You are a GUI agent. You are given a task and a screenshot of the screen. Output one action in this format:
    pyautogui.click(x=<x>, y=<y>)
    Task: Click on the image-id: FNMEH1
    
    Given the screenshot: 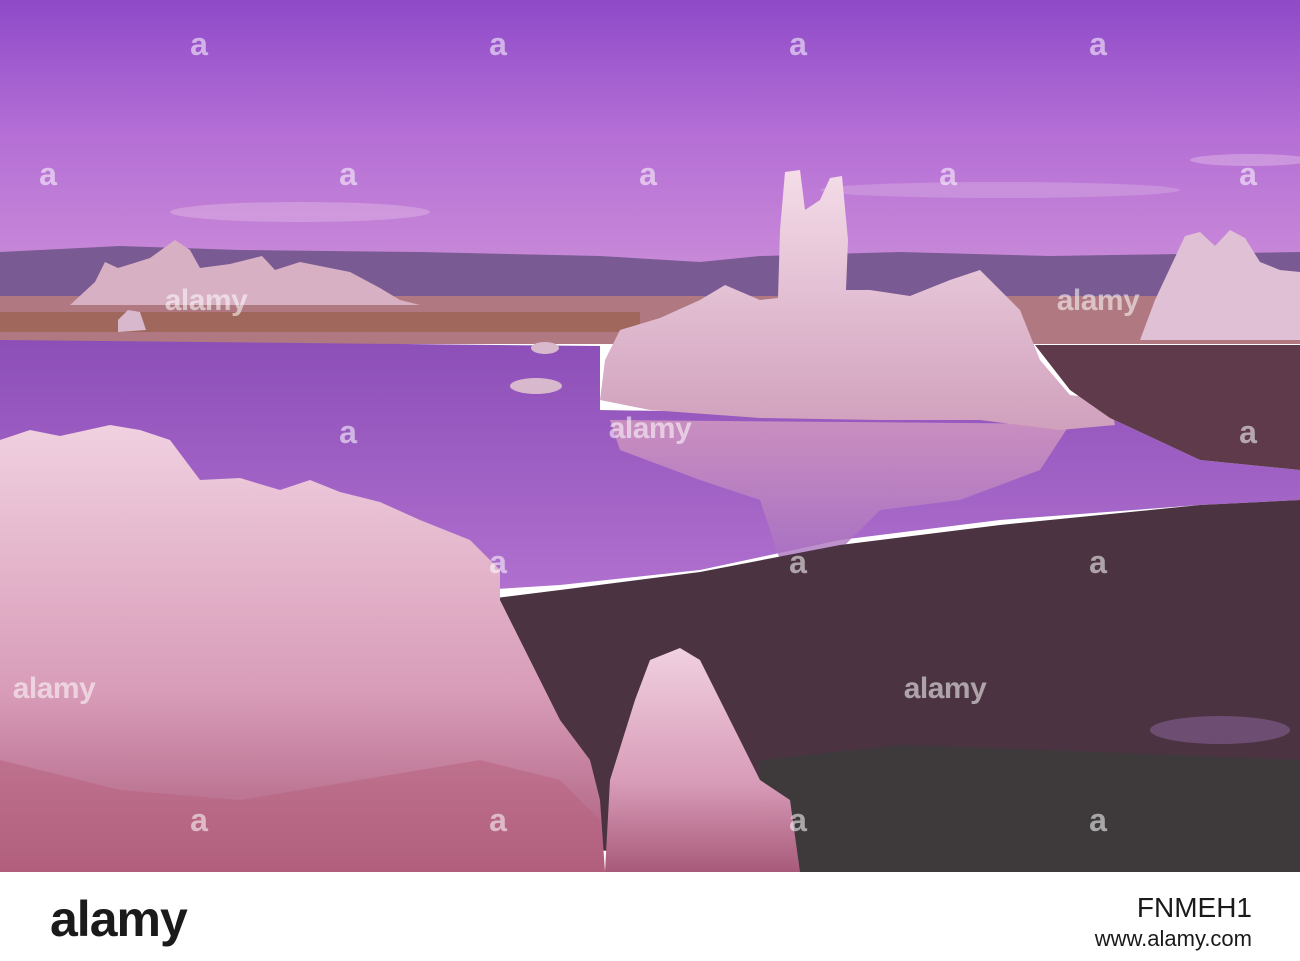 What is the action you would take?
    pyautogui.click(x=1194, y=907)
    